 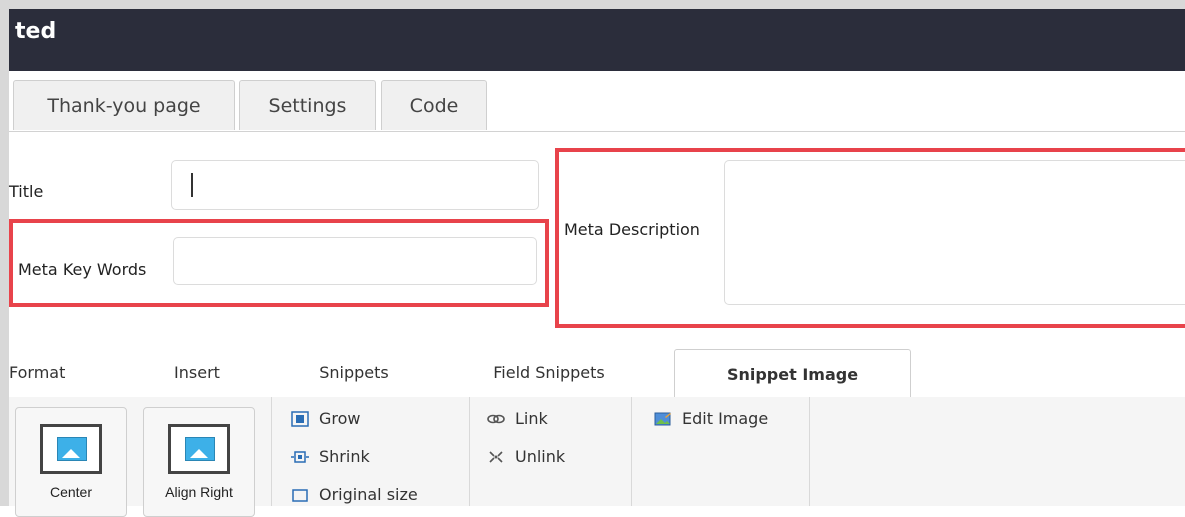 I want to click on tab-label: Thank-you page, so click(x=124, y=105).